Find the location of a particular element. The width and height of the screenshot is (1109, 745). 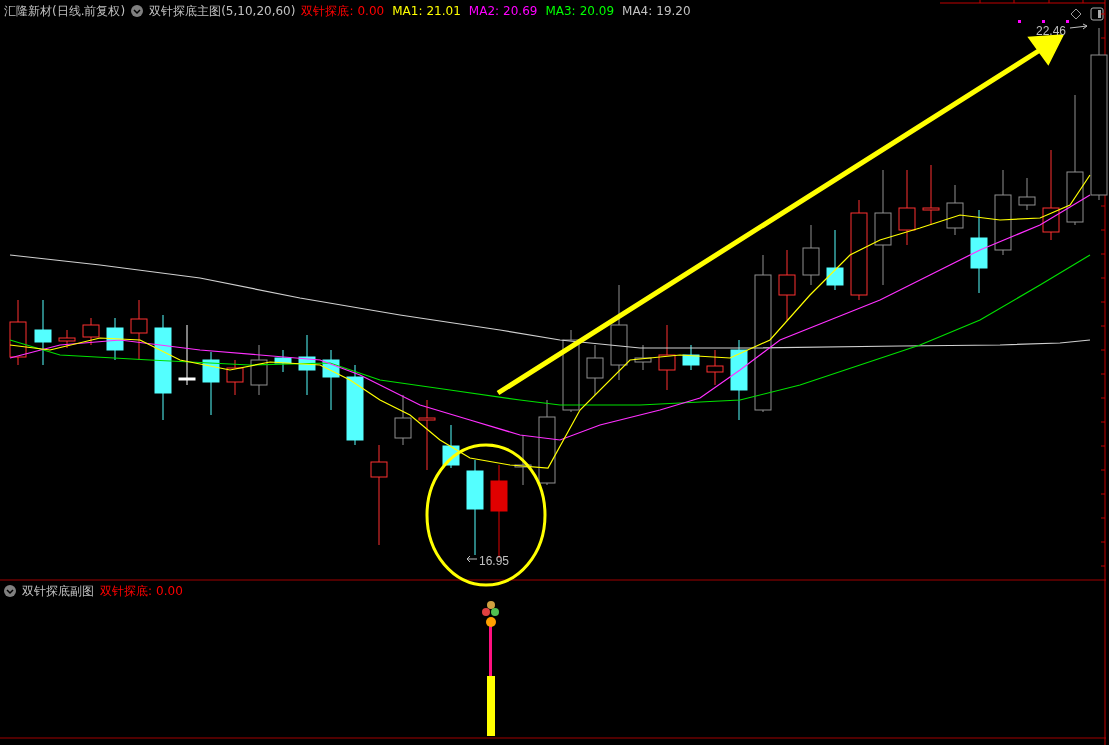

readout-value: 20.09 is located at coordinates (597, 11).